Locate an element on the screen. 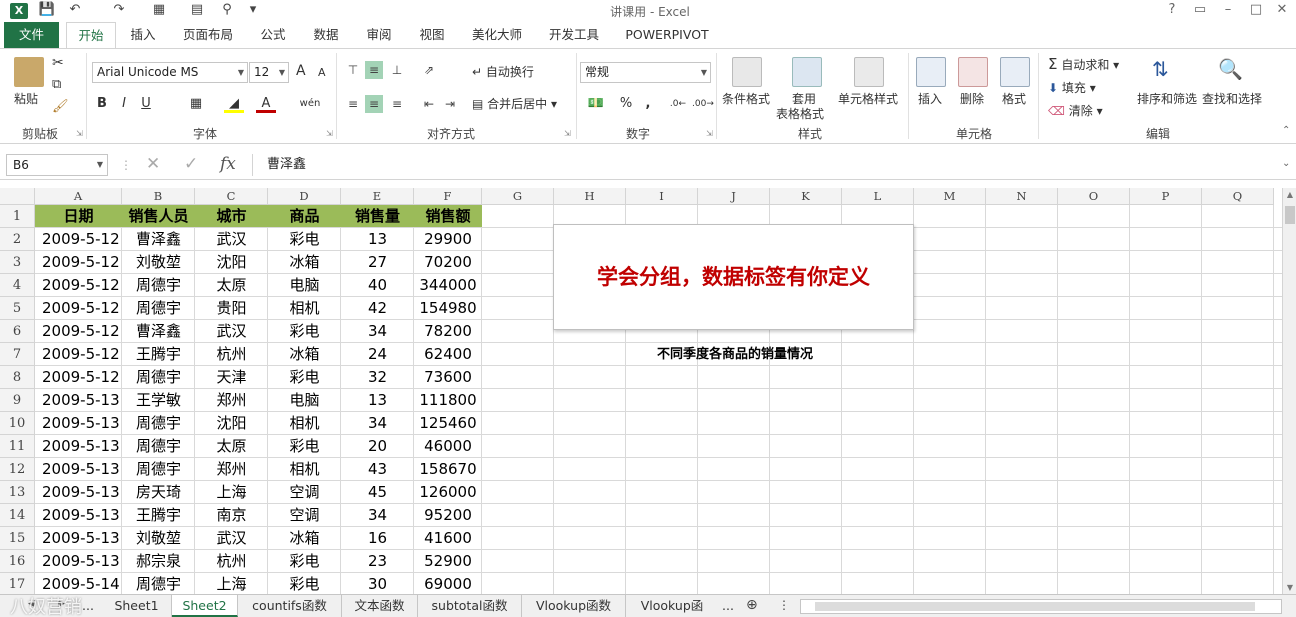 This screenshot has width=1296, height=617. data-cell: 70200 is located at coordinates (448, 262).